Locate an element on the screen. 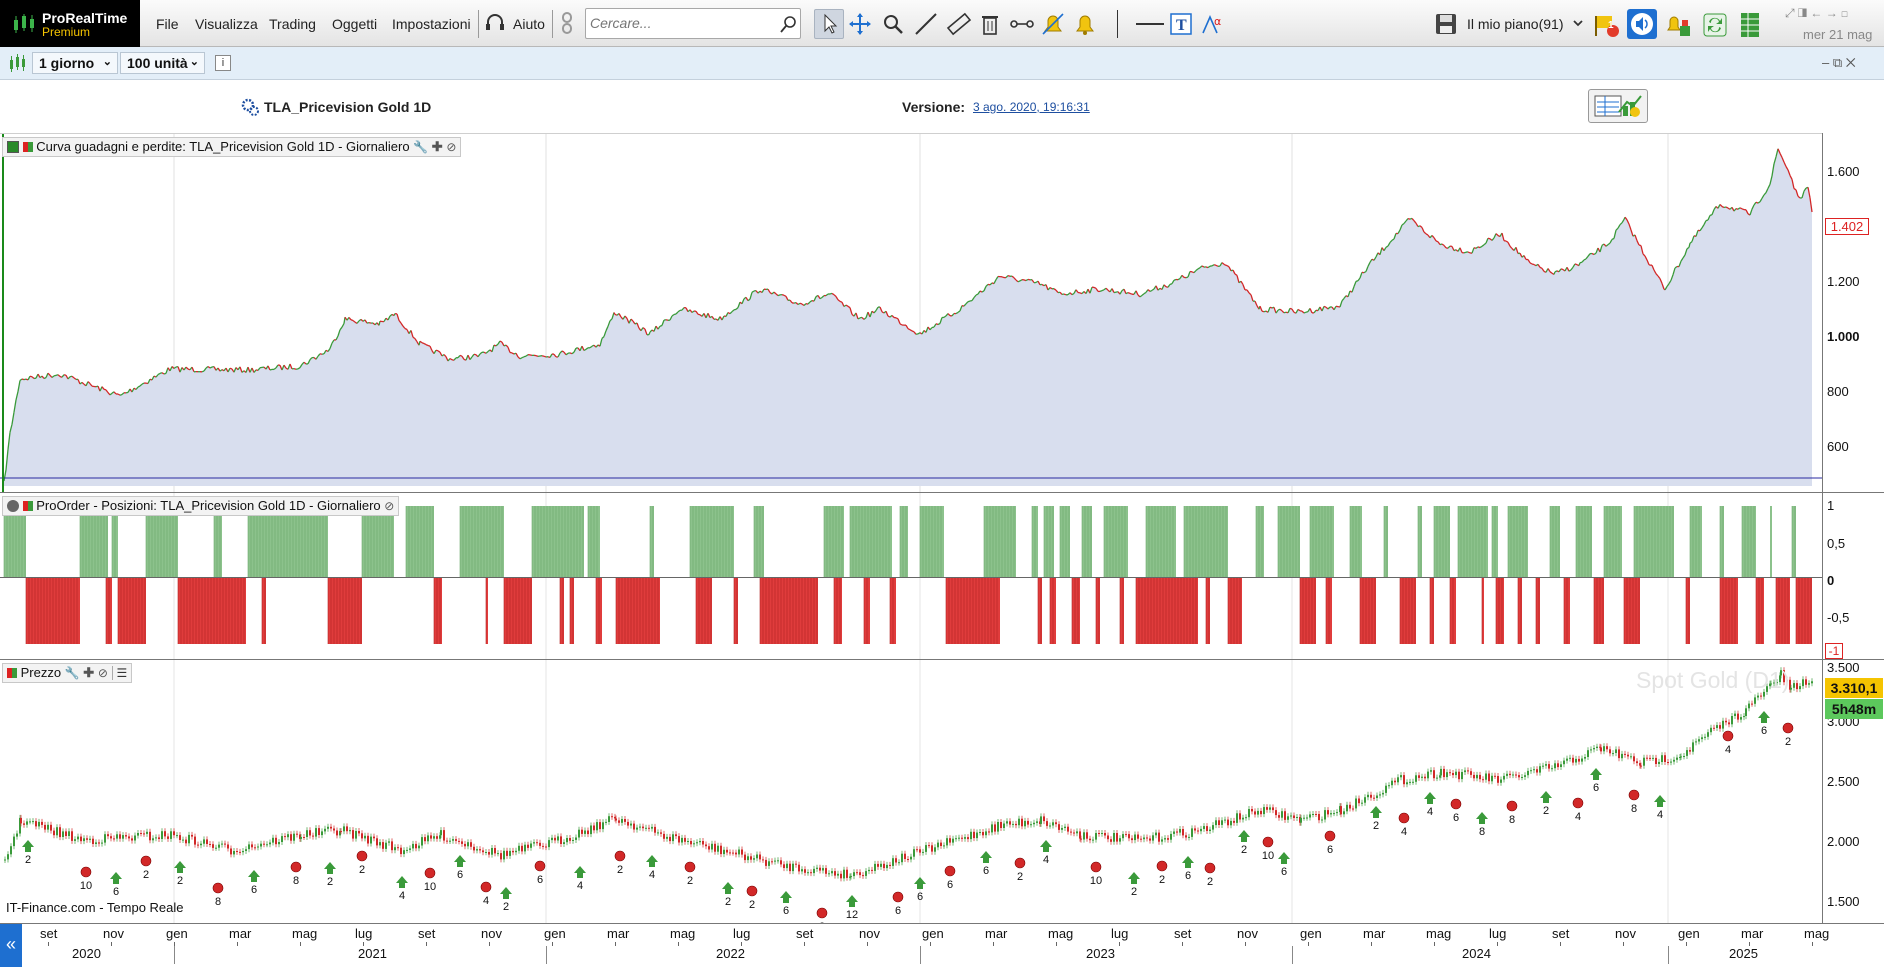 Image resolution: width=1884 pixels, height=967 pixels. x-year-label: 2020 is located at coordinates (86, 953).